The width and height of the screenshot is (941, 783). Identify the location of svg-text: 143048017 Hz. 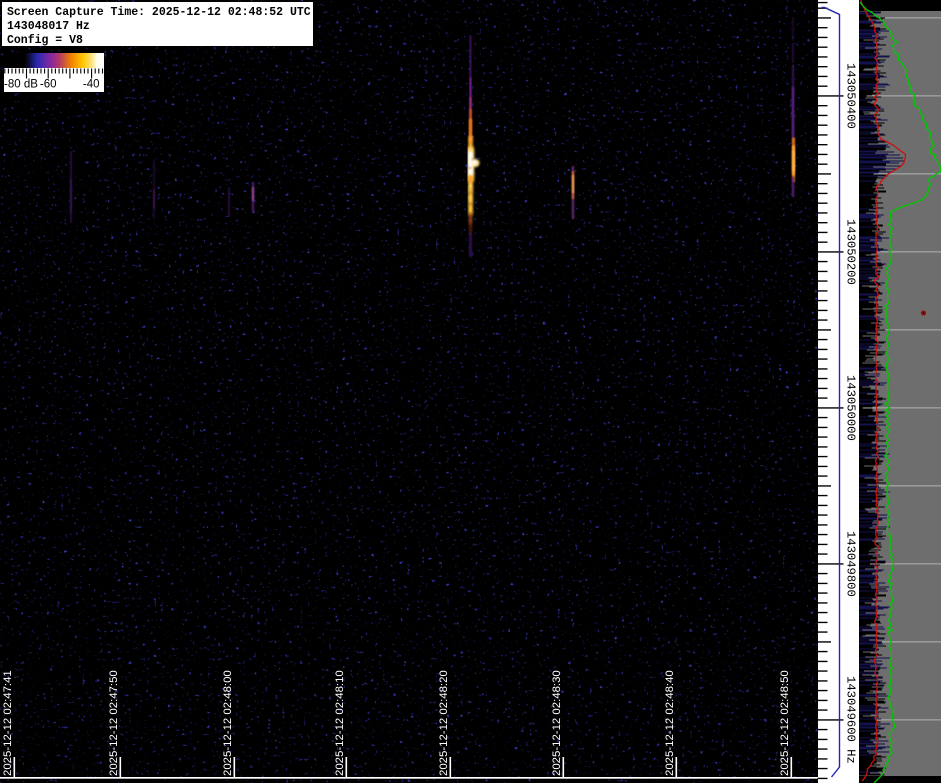
(48, 26).